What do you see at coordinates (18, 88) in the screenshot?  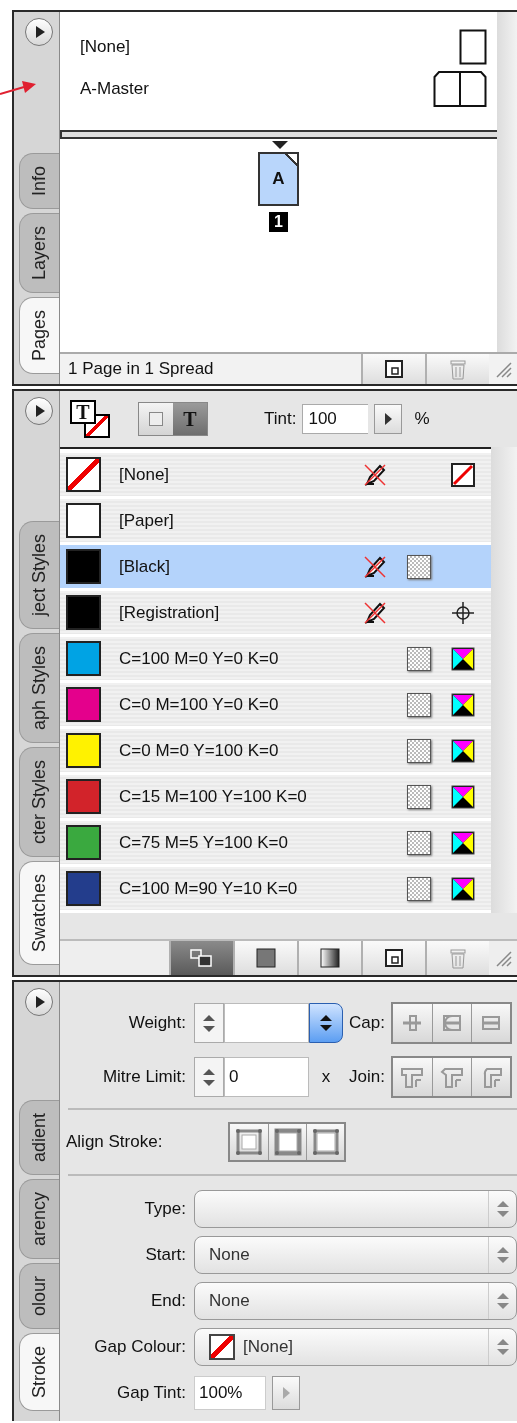 I see `arrow-icon` at bounding box center [18, 88].